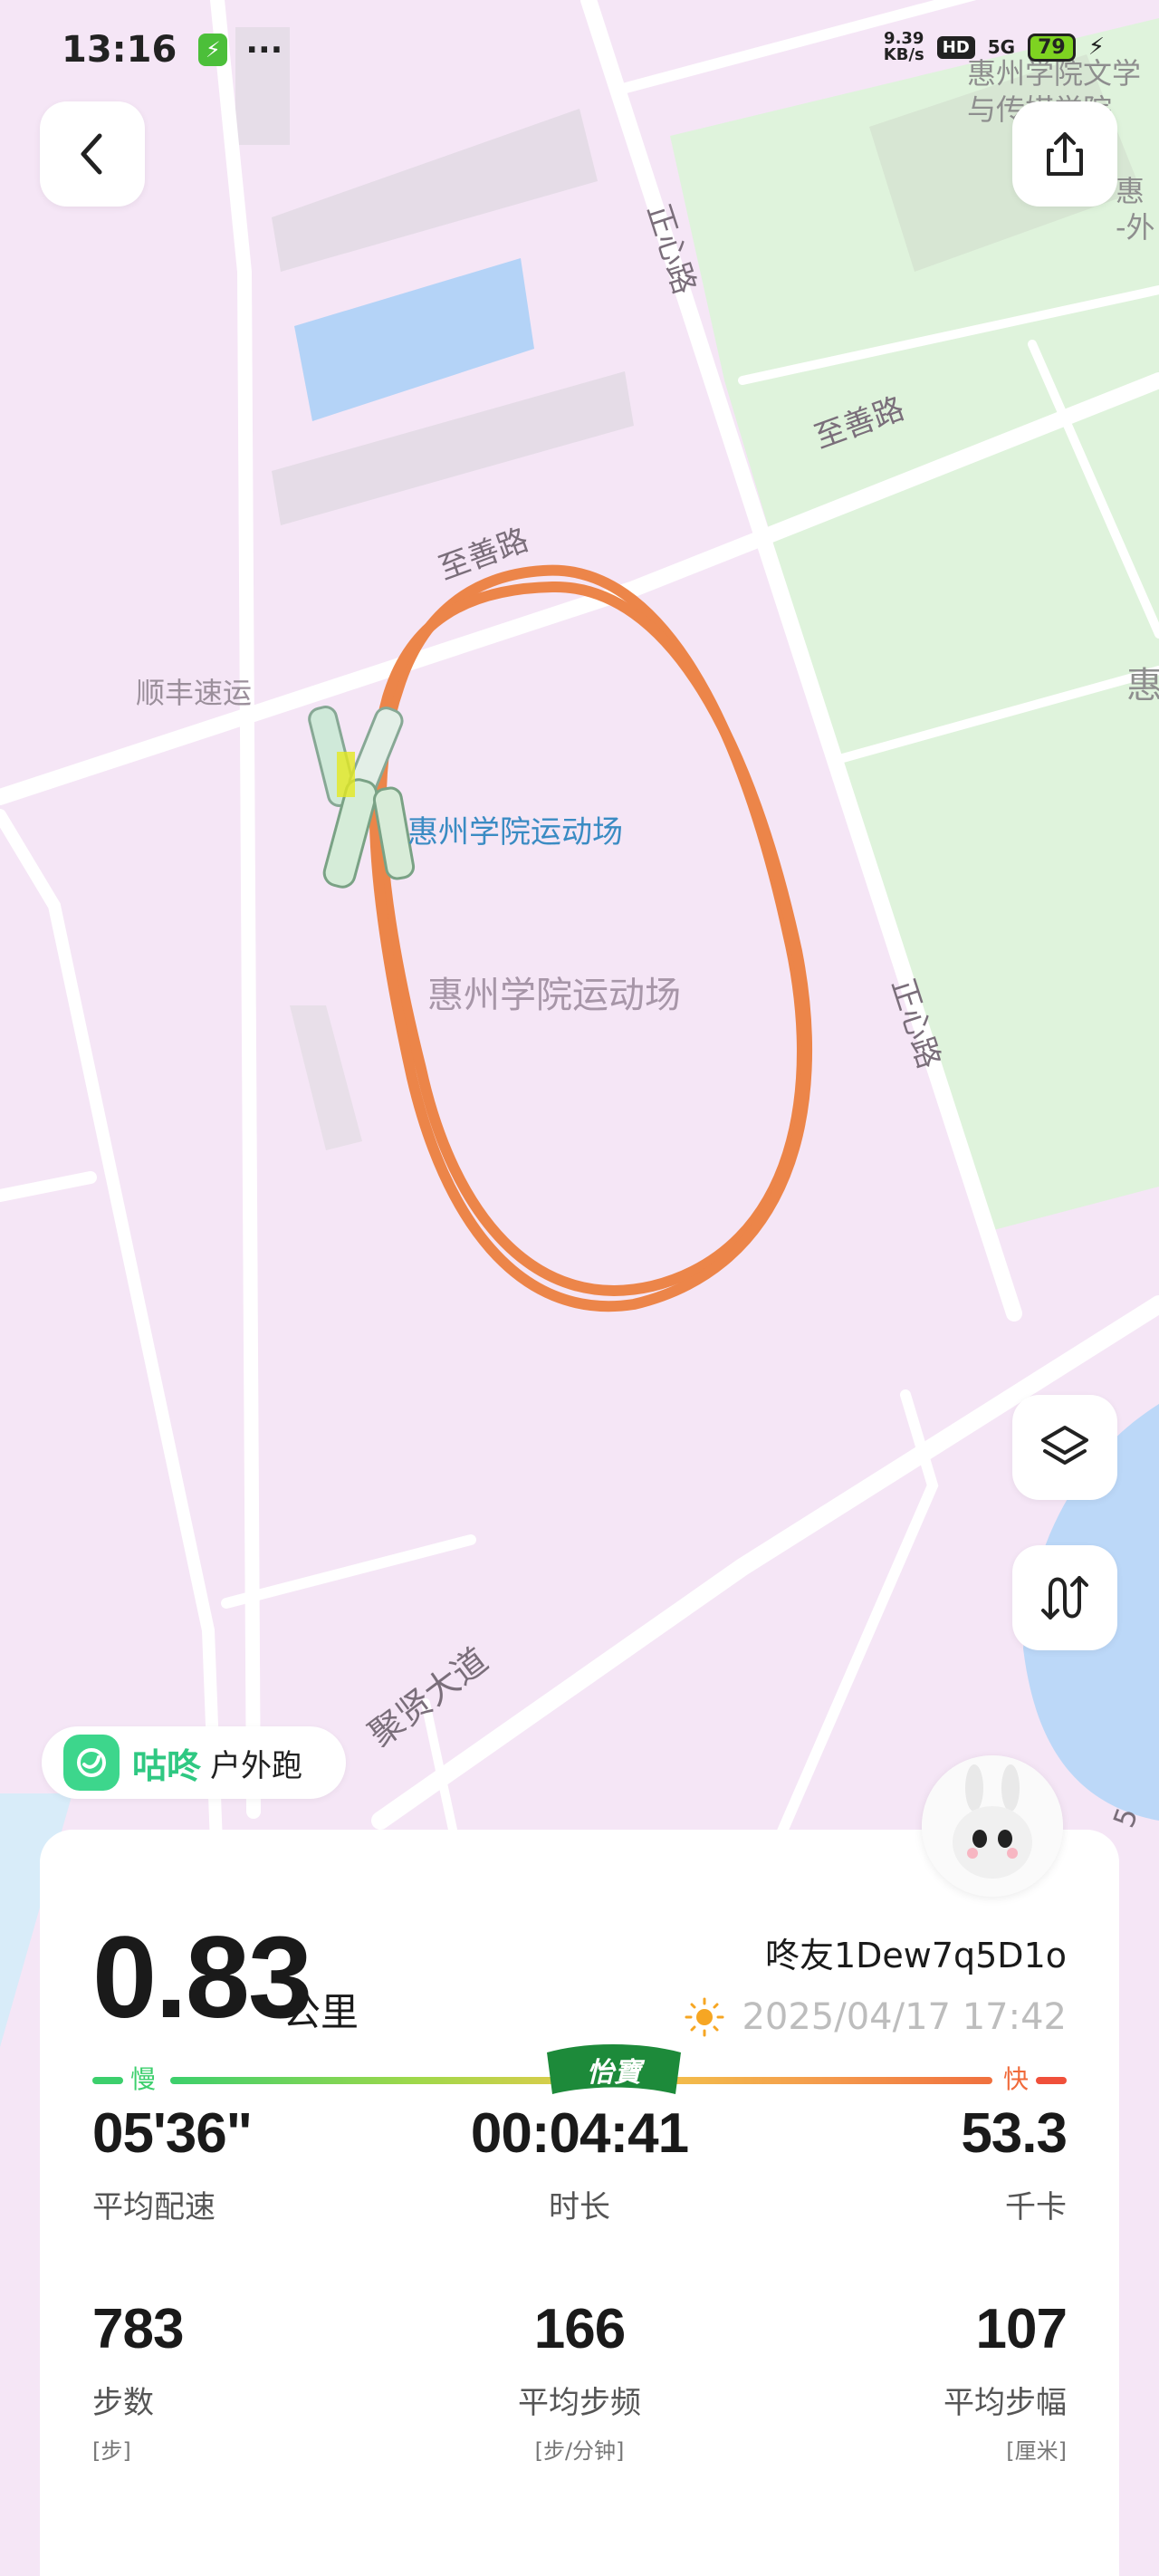  I want to click on stat-value: 53.3, so click(1014, 2133).